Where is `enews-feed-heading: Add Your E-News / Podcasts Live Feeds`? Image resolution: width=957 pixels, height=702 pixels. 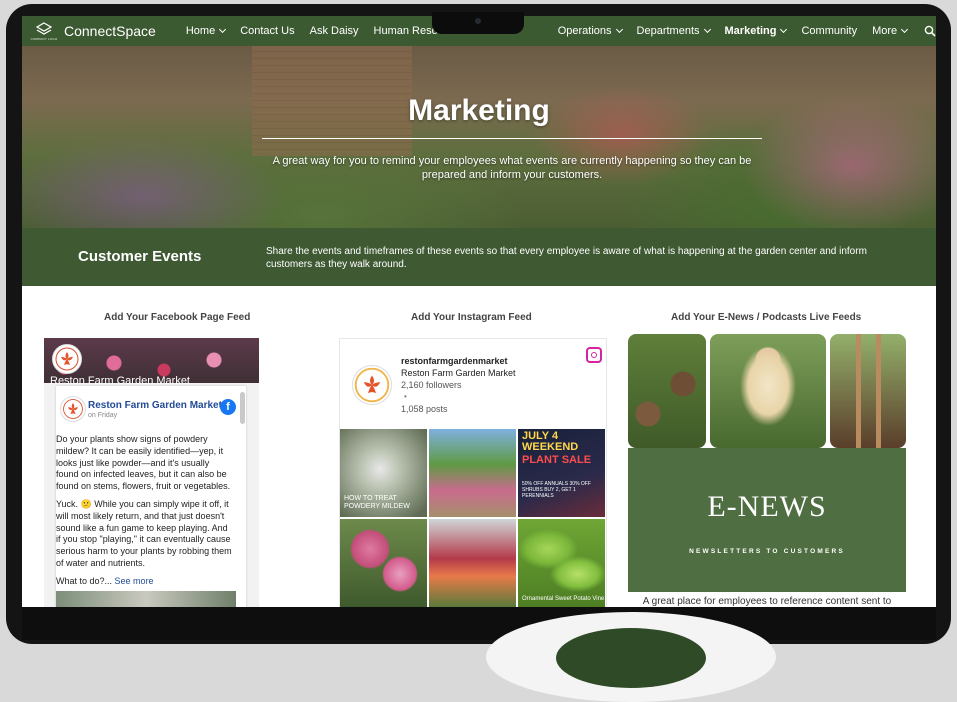
enews-feed-heading: Add Your E-News / Podcasts Live Feeds is located at coordinates (766, 317).